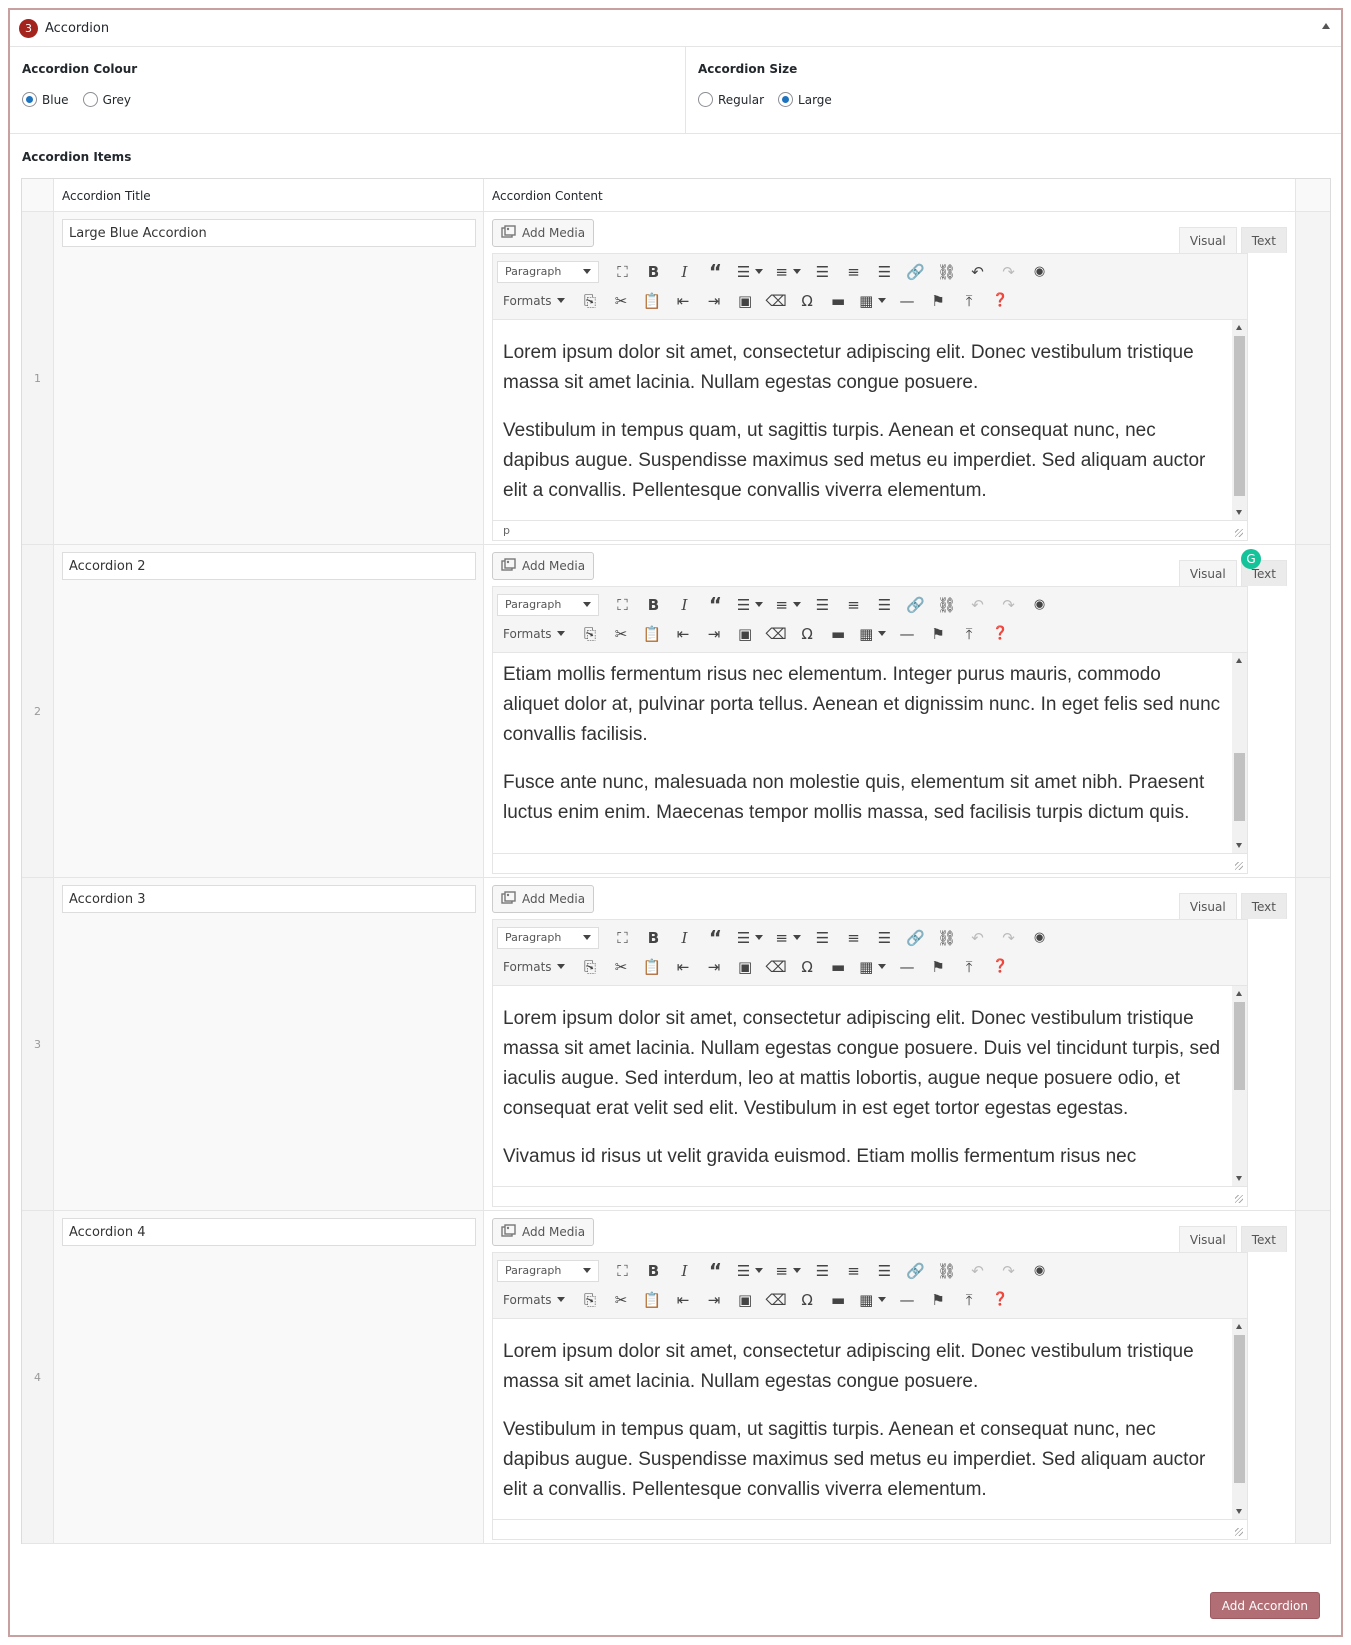  Describe the element at coordinates (938, 1300) in the screenshot. I see `bookmark-icon: ⚑` at that location.